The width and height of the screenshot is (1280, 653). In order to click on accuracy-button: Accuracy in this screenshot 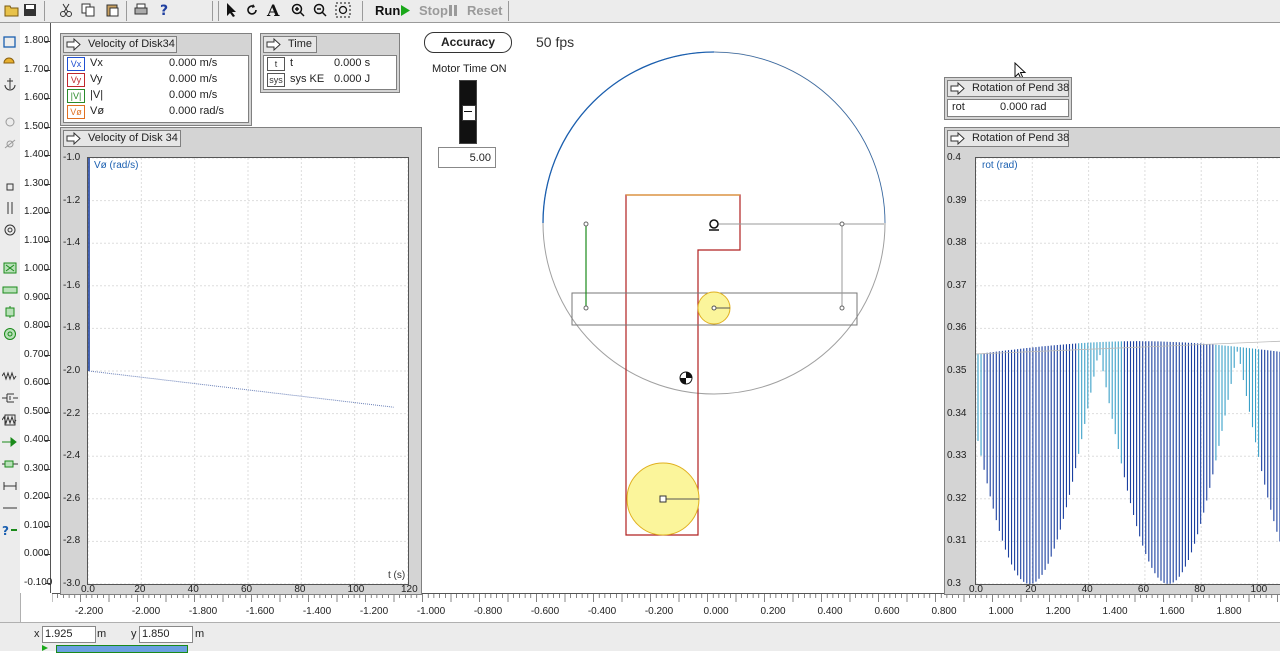, I will do `click(468, 42)`.